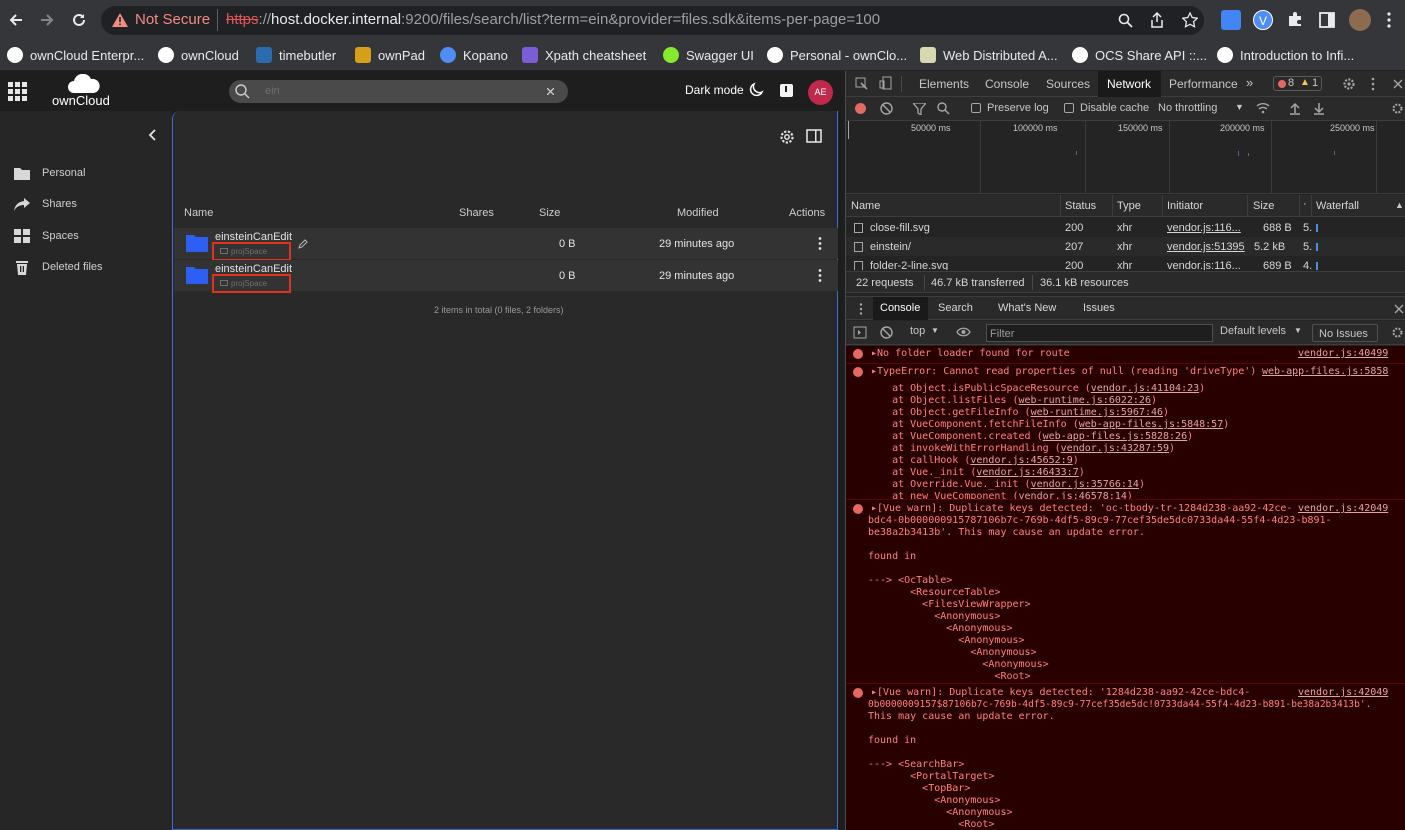  I want to click on bookmark-item: Swagger UI, so click(708, 55).